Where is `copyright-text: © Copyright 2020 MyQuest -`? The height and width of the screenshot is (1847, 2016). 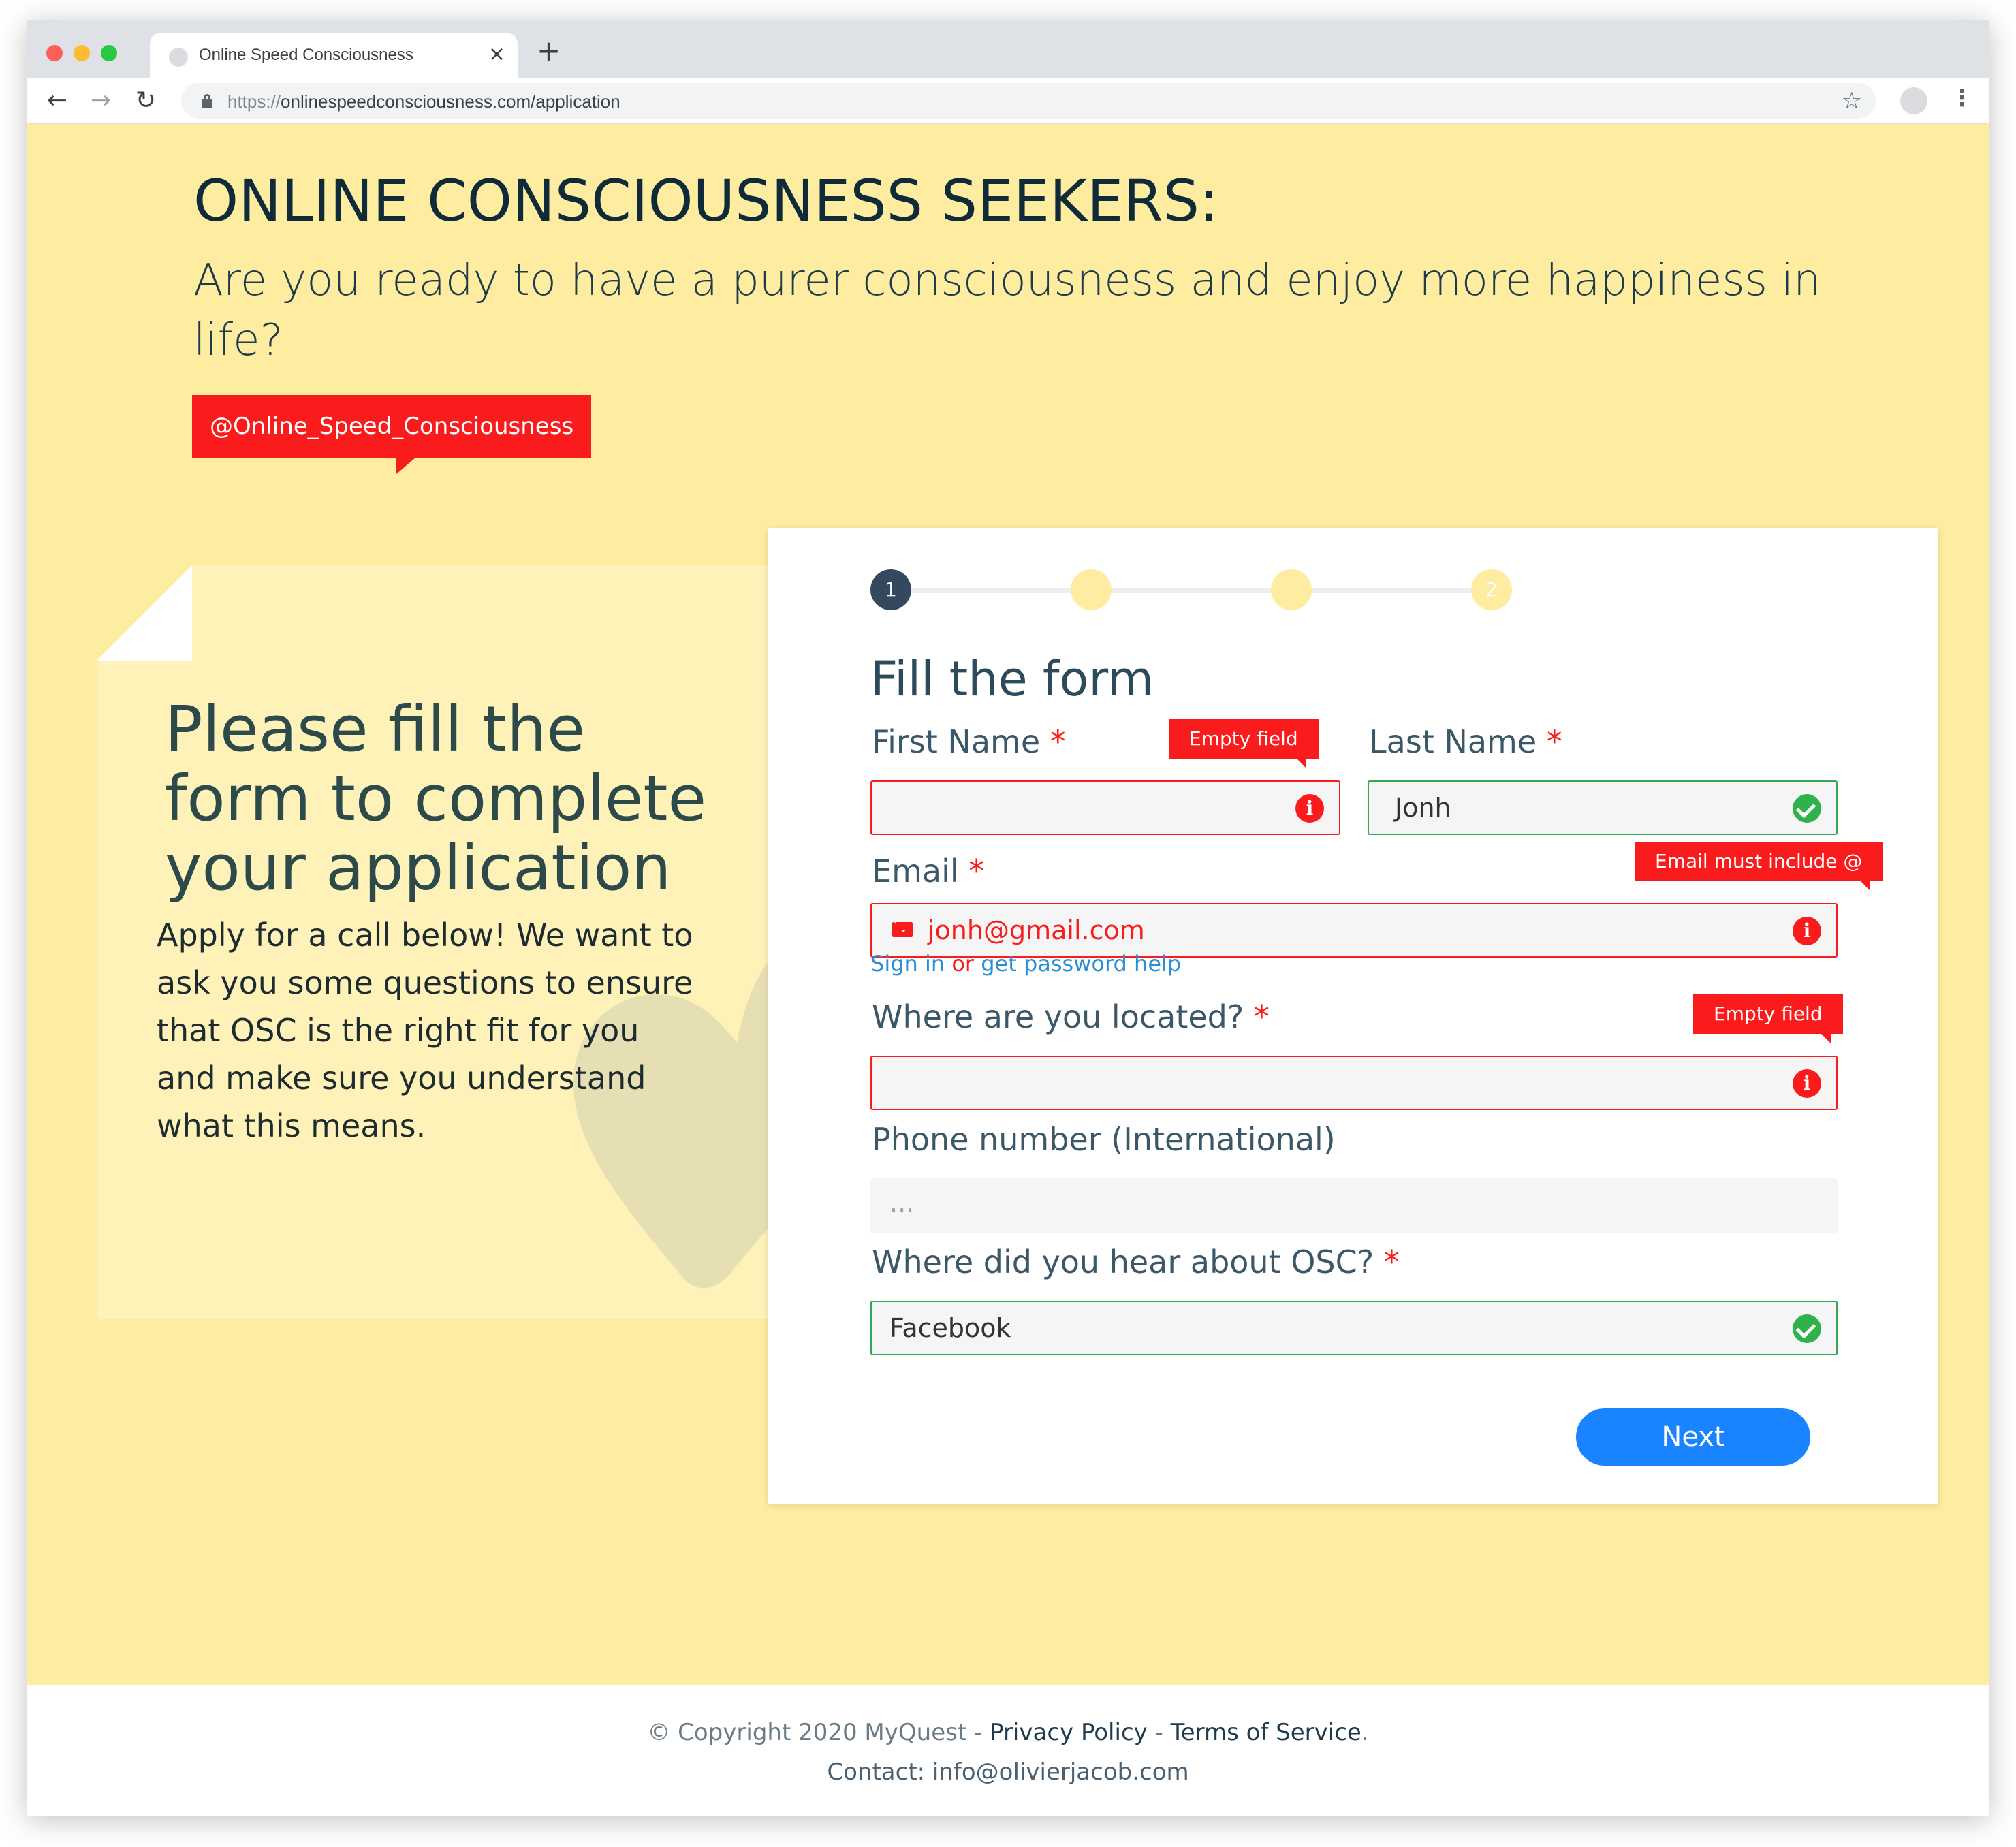 copyright-text: © Copyright 2020 MyQuest - is located at coordinates (818, 1732).